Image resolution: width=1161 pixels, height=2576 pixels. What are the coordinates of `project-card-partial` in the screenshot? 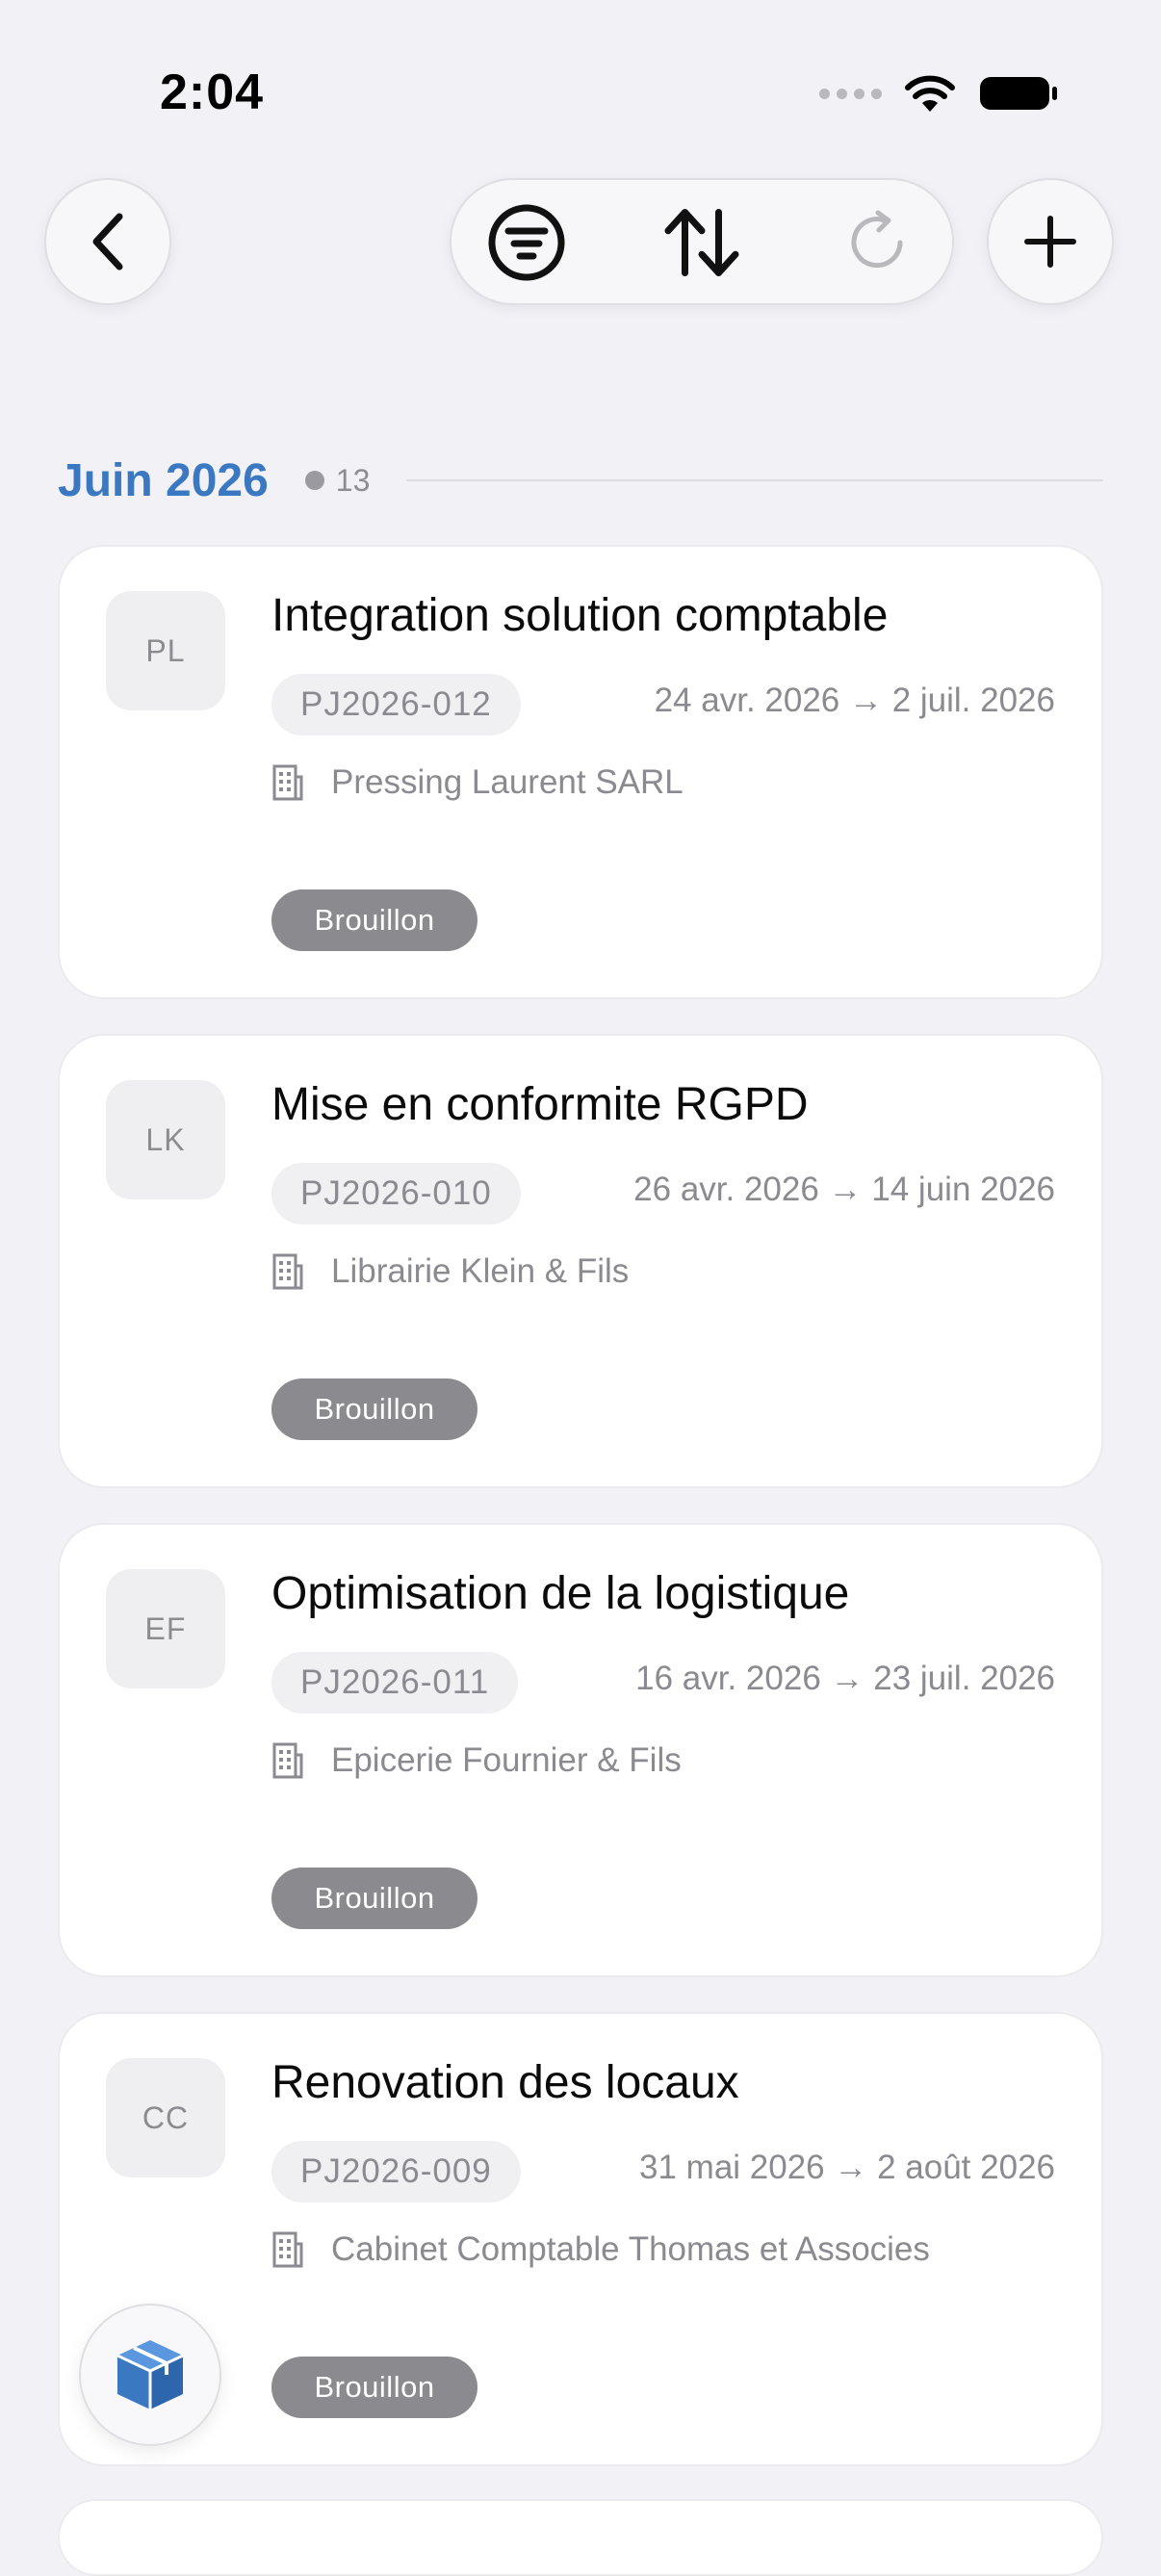 It's located at (580, 2538).